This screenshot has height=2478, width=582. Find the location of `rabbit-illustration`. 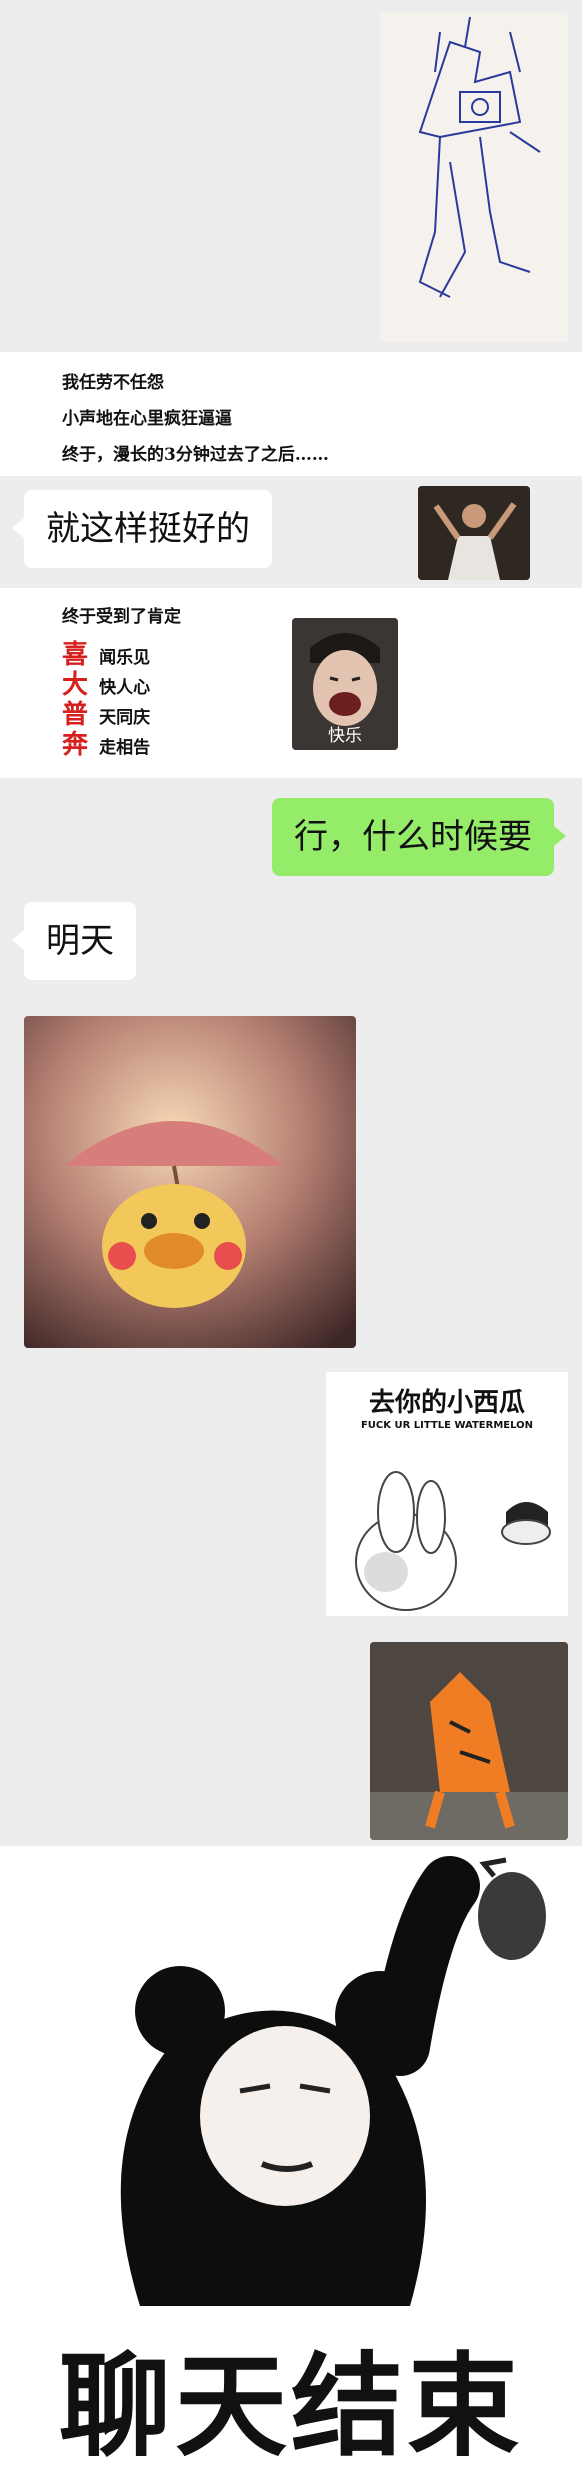

rabbit-illustration is located at coordinates (453, 1541).